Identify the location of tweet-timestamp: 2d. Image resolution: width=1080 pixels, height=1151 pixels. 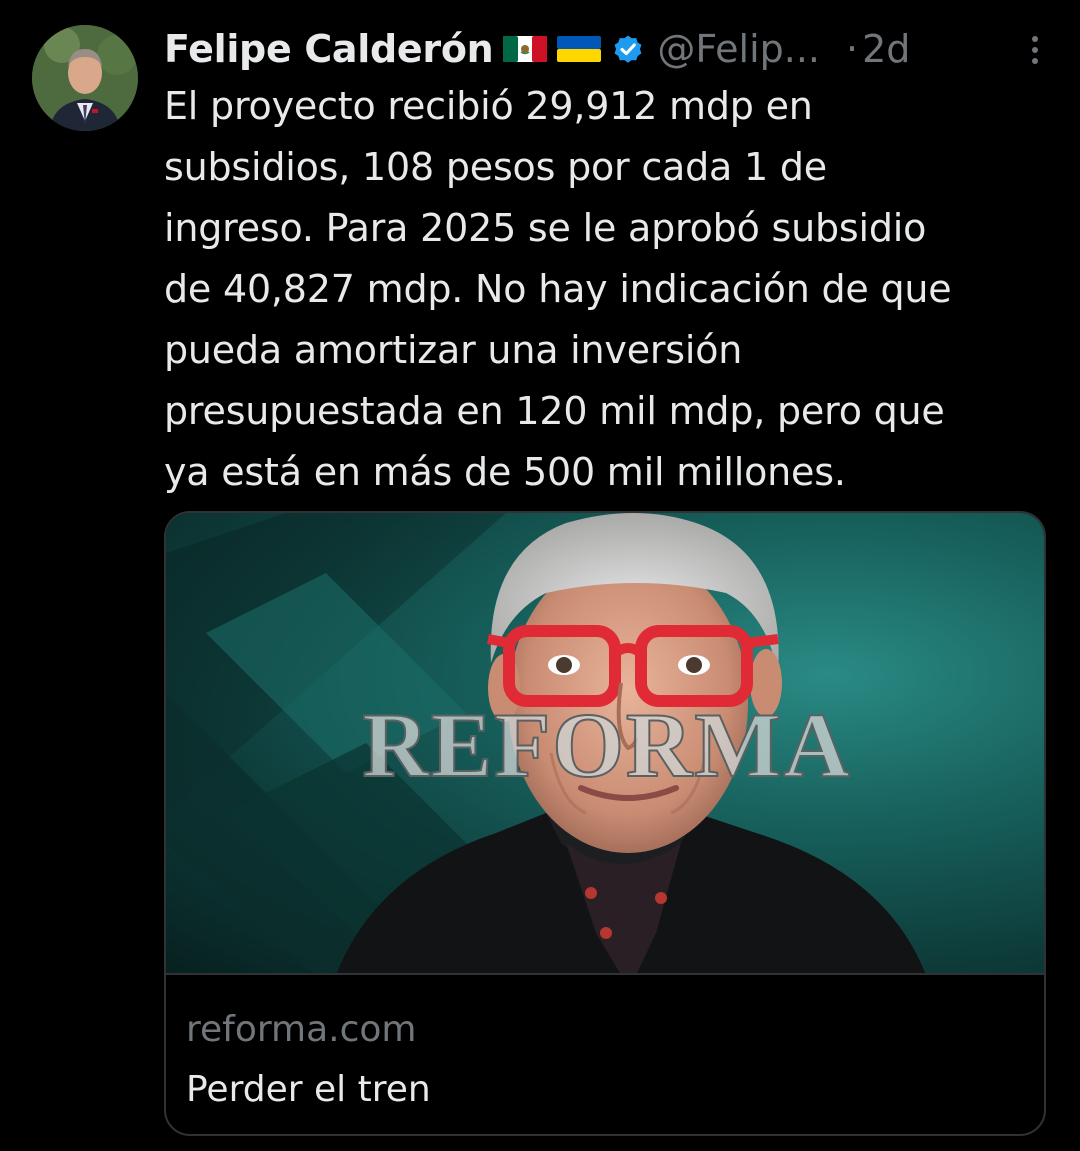
(886, 49).